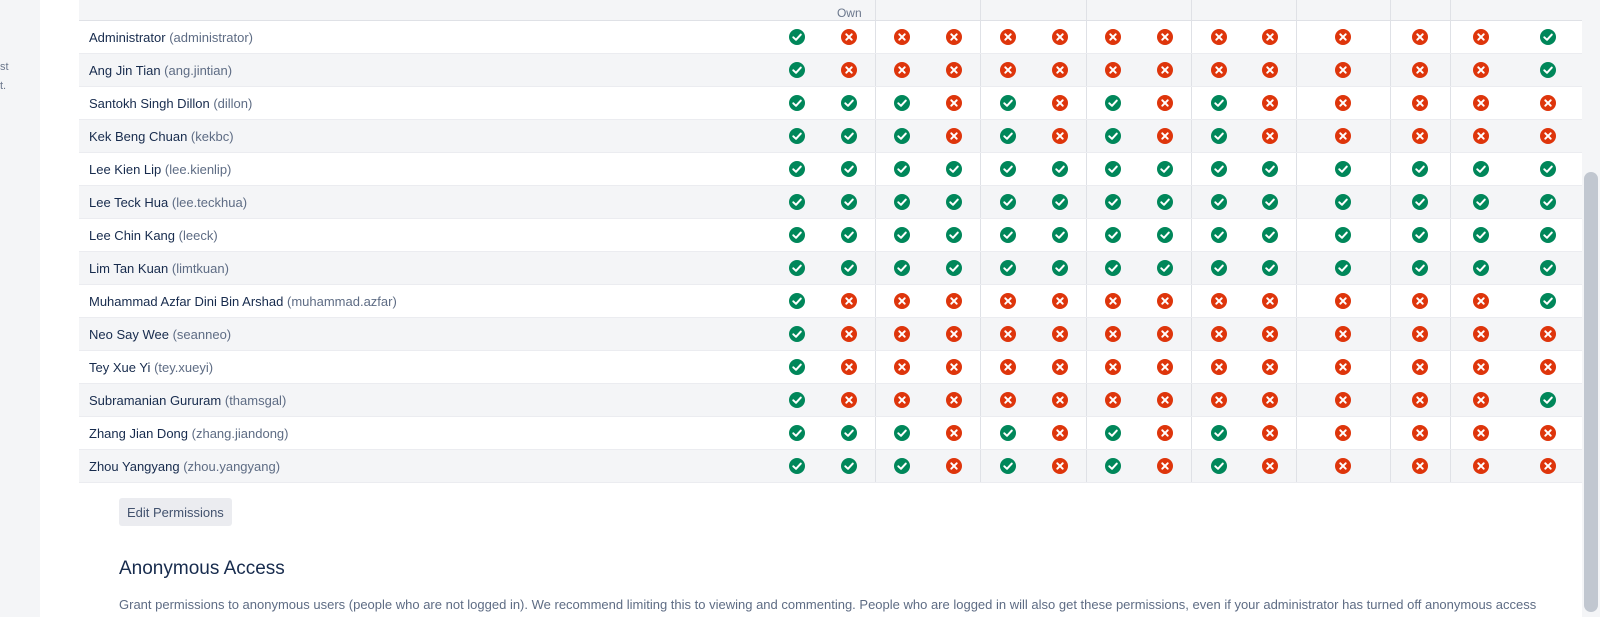 Image resolution: width=1600 pixels, height=617 pixels. I want to click on table-row: Lim Tan Kuan (limtkuan), so click(832, 268).